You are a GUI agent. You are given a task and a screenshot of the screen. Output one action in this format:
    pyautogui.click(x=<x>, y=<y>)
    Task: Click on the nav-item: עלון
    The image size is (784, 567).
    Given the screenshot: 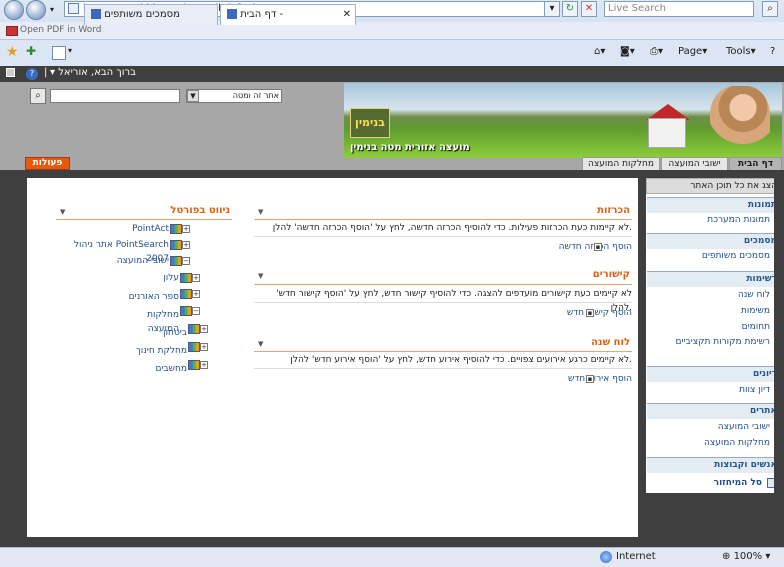 What is the action you would take?
    pyautogui.click(x=159, y=278)
    